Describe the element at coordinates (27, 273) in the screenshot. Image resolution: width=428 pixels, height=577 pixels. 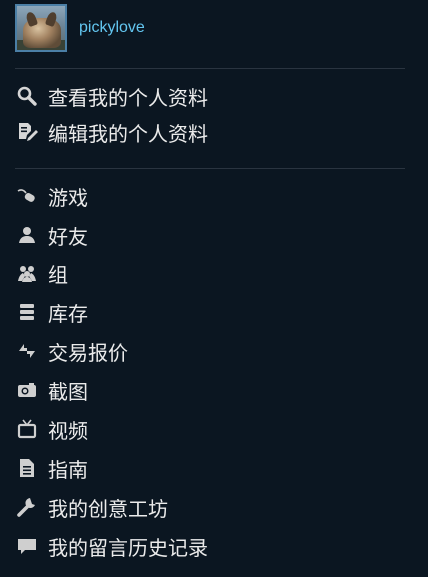
I see `group-icon` at that location.